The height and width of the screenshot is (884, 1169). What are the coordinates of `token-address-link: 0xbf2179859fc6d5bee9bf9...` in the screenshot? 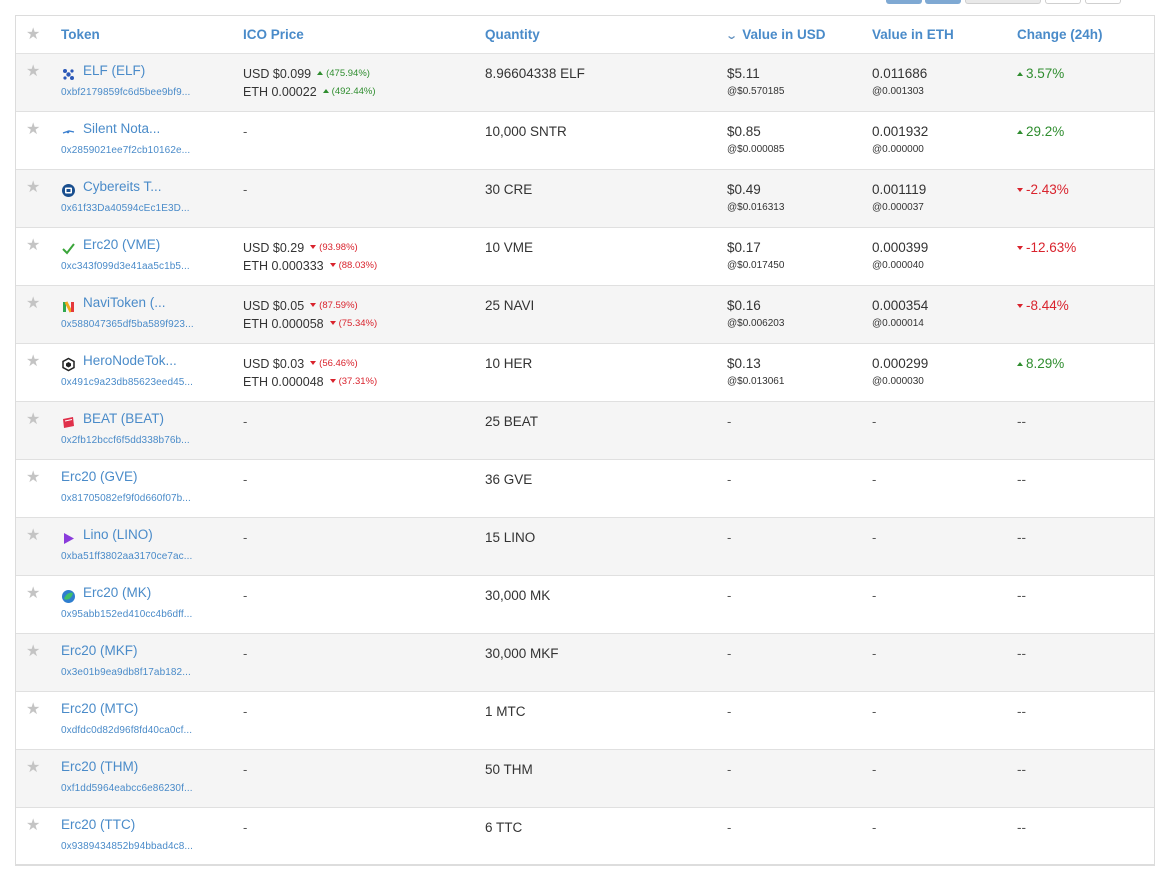 It's located at (125, 92).